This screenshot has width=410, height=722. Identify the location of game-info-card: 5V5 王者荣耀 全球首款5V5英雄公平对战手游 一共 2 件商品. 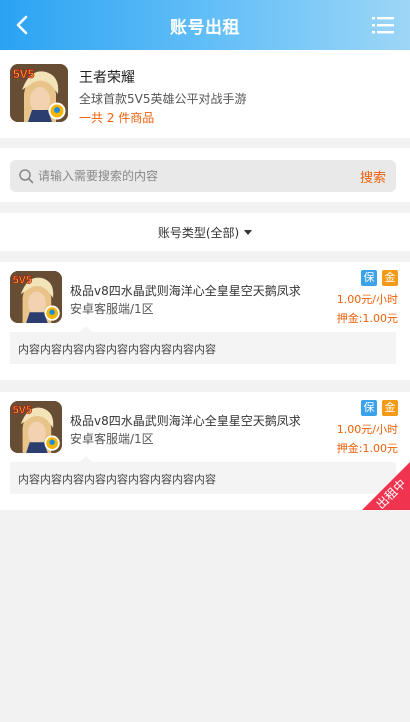
(205, 94).